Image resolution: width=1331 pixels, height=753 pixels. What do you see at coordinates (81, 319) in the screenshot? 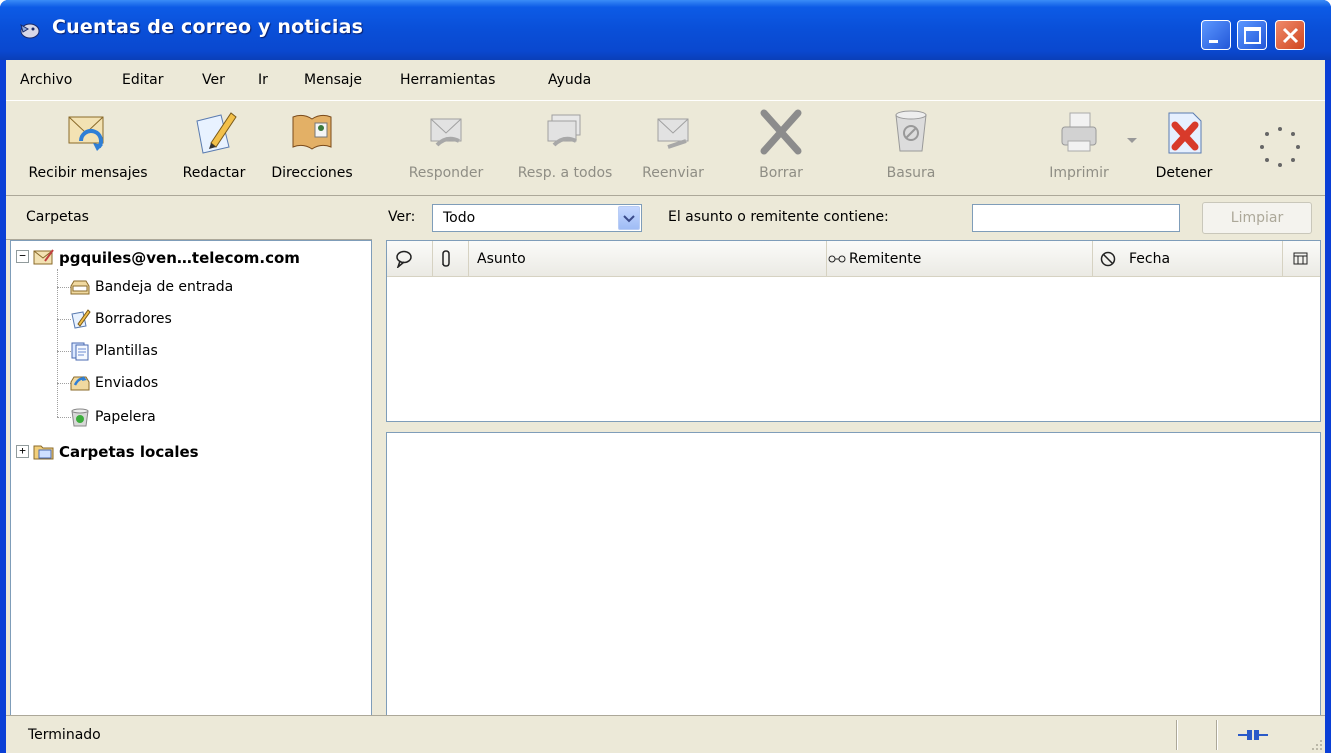
I see `drafts-icon` at bounding box center [81, 319].